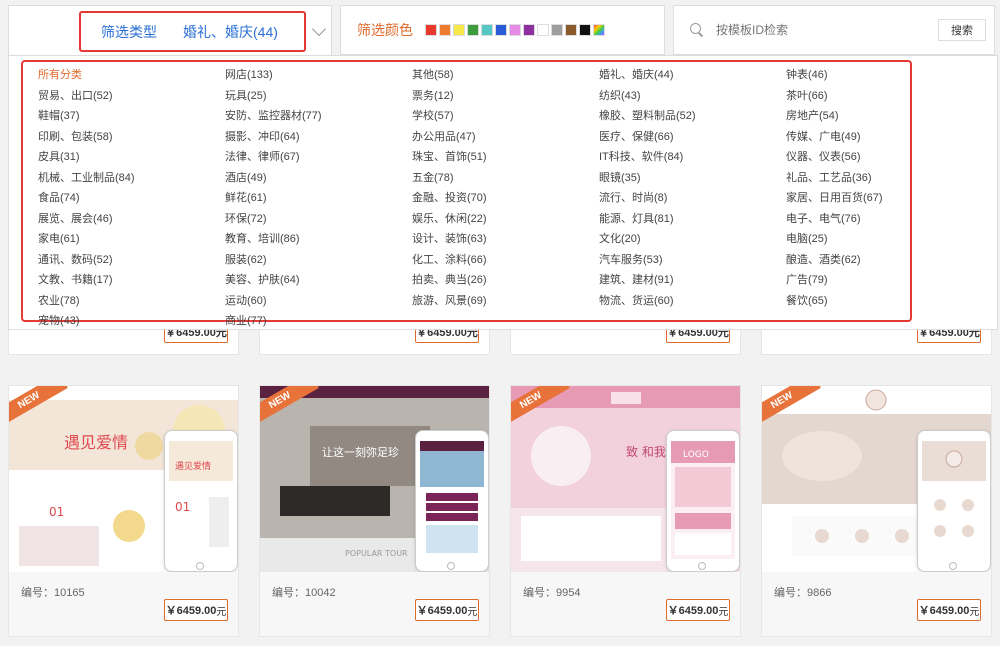  I want to click on category-link: IT科技、软件(84), so click(692, 157).